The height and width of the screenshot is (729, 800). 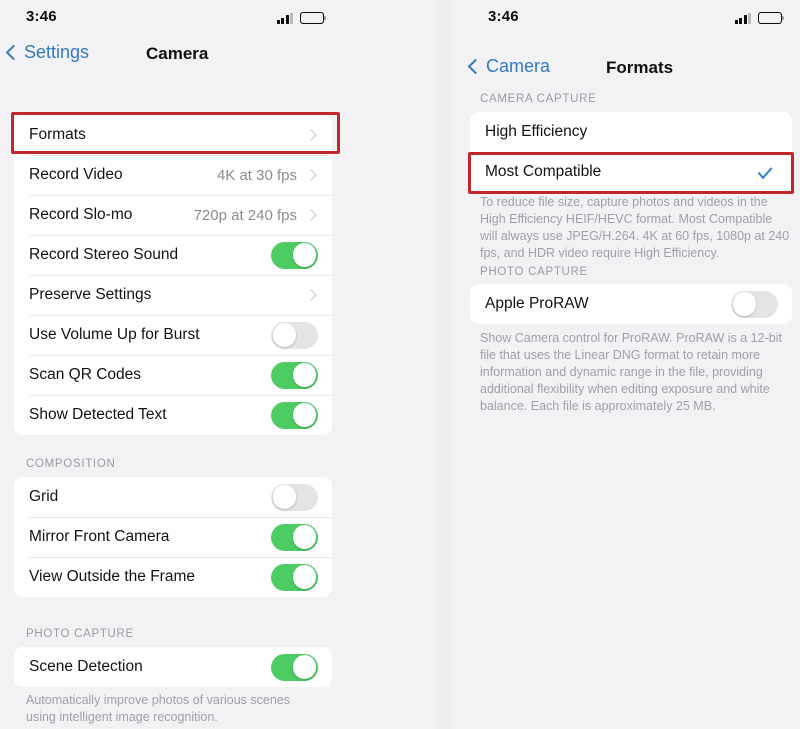 I want to click on left-status-bar: 3:46, so click(x=173, y=17).